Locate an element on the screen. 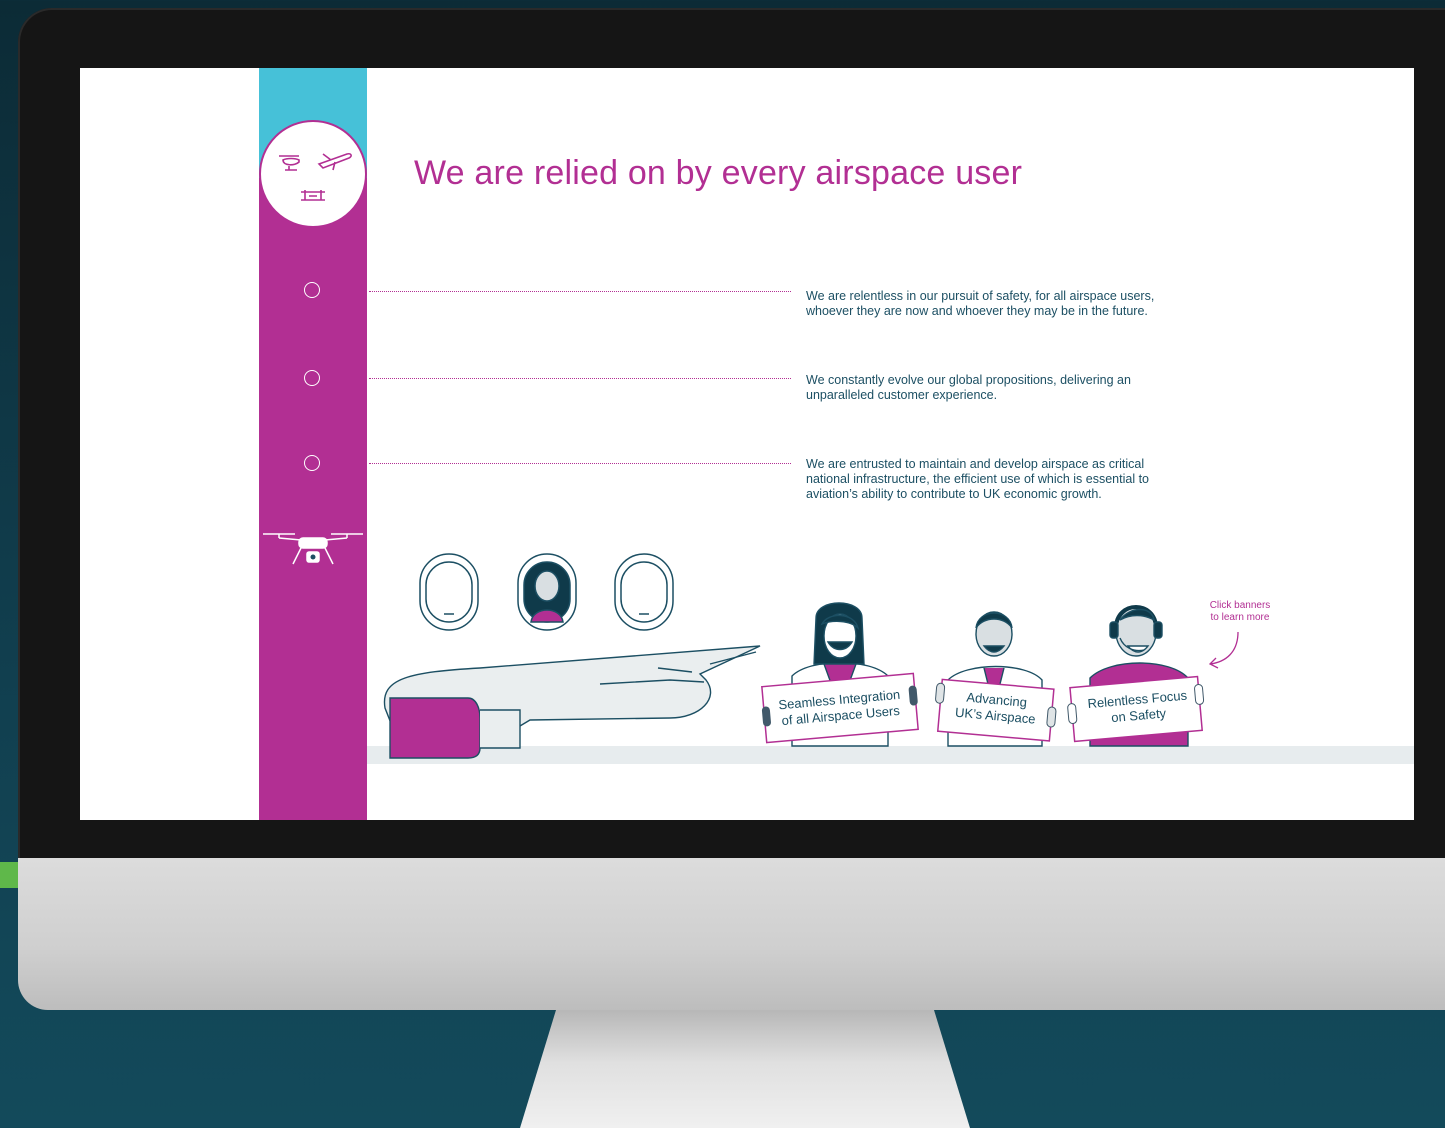  green-edge-accent is located at coordinates (9, 875).